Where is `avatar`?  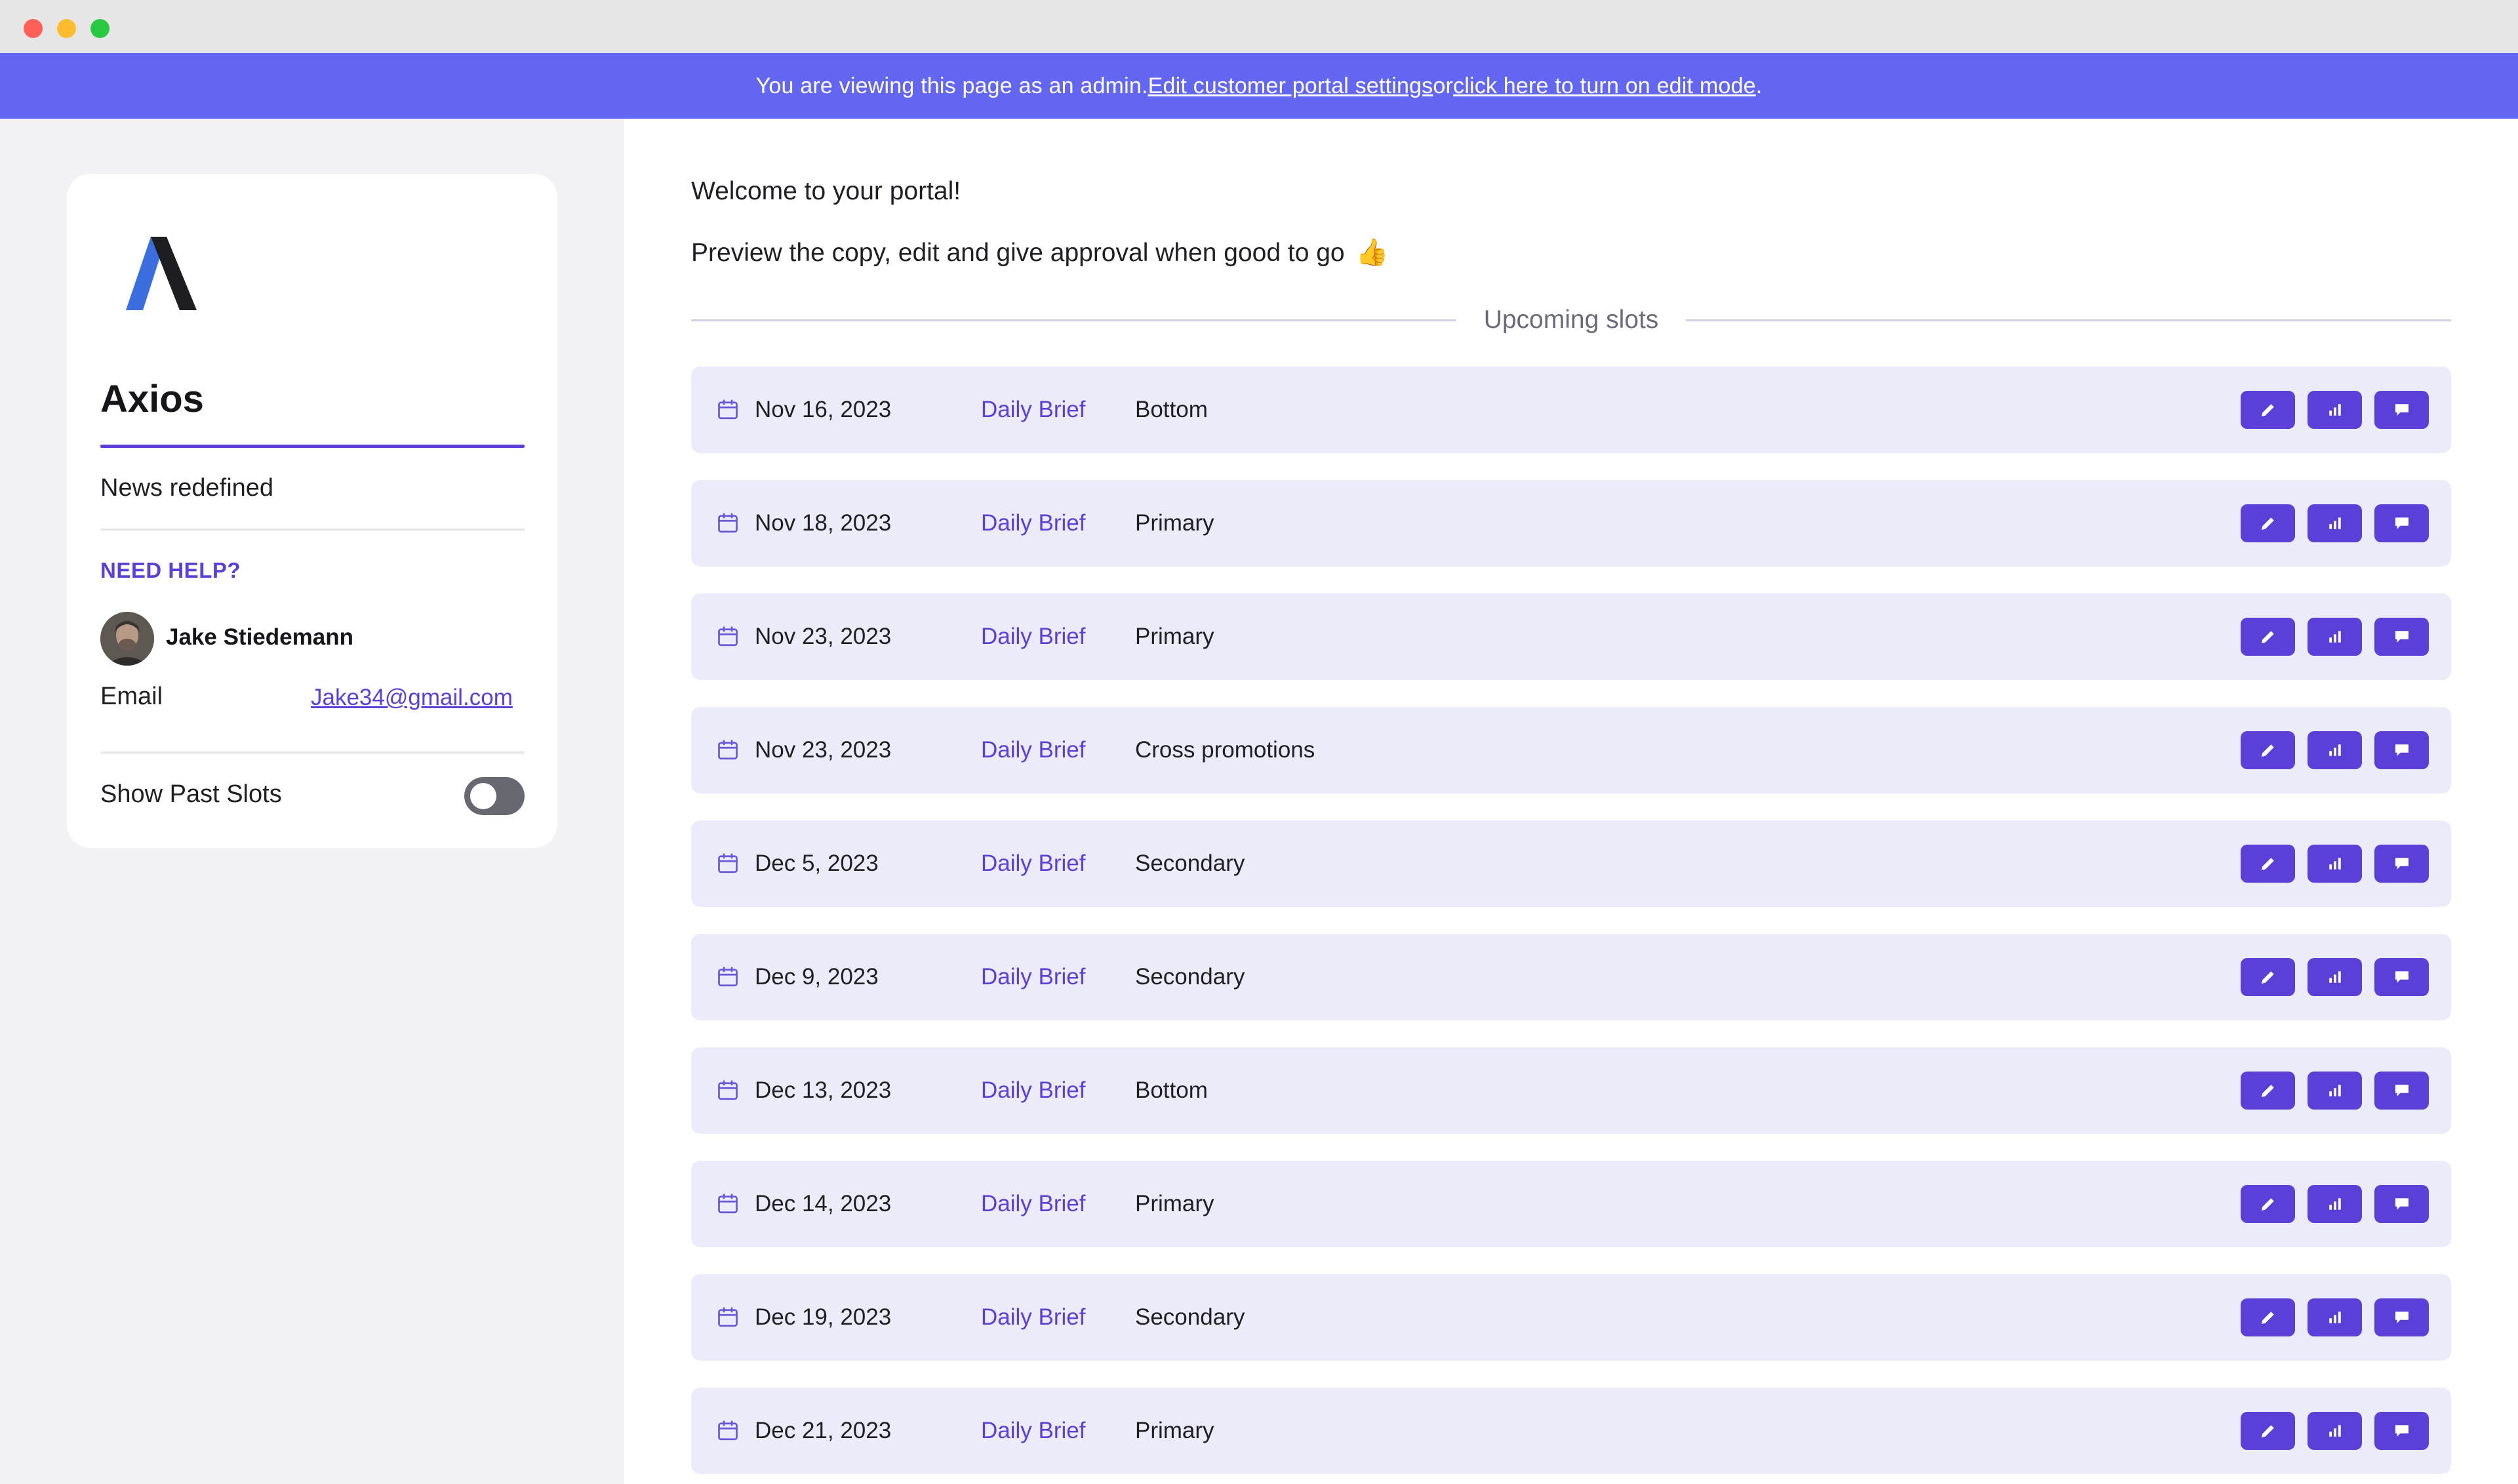 avatar is located at coordinates (127, 639).